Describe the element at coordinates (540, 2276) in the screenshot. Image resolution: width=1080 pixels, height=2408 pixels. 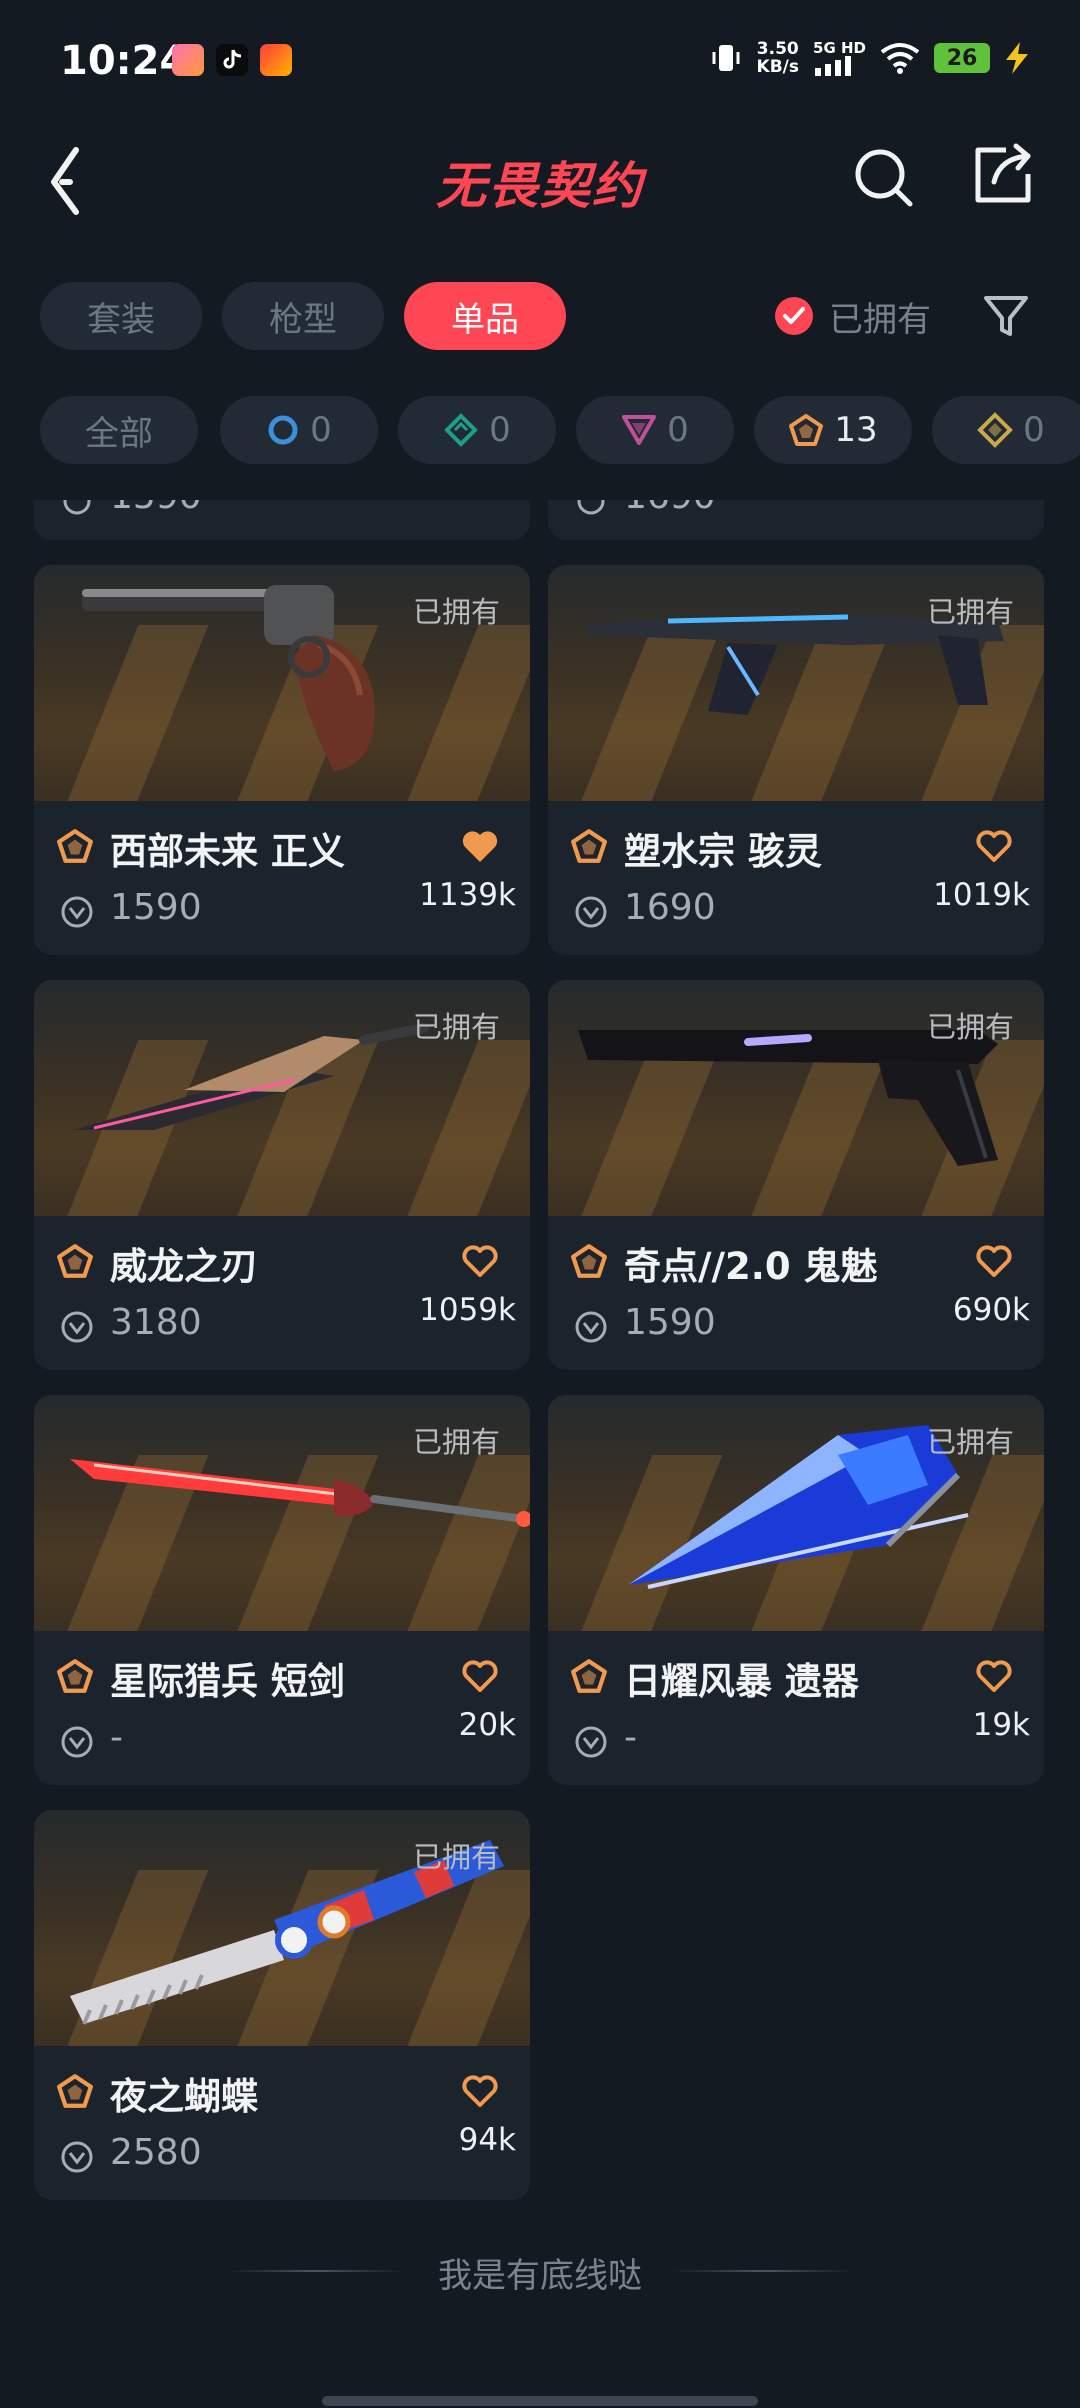
I see `end-of-list-text: 我是有底线哒` at that location.